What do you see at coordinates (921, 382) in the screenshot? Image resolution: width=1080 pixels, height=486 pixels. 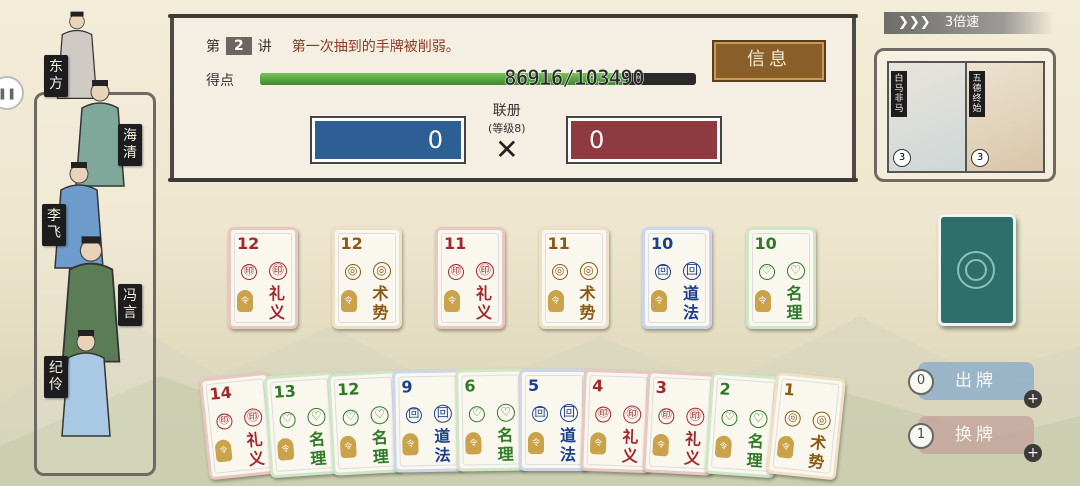 I see `play-count: 0` at bounding box center [921, 382].